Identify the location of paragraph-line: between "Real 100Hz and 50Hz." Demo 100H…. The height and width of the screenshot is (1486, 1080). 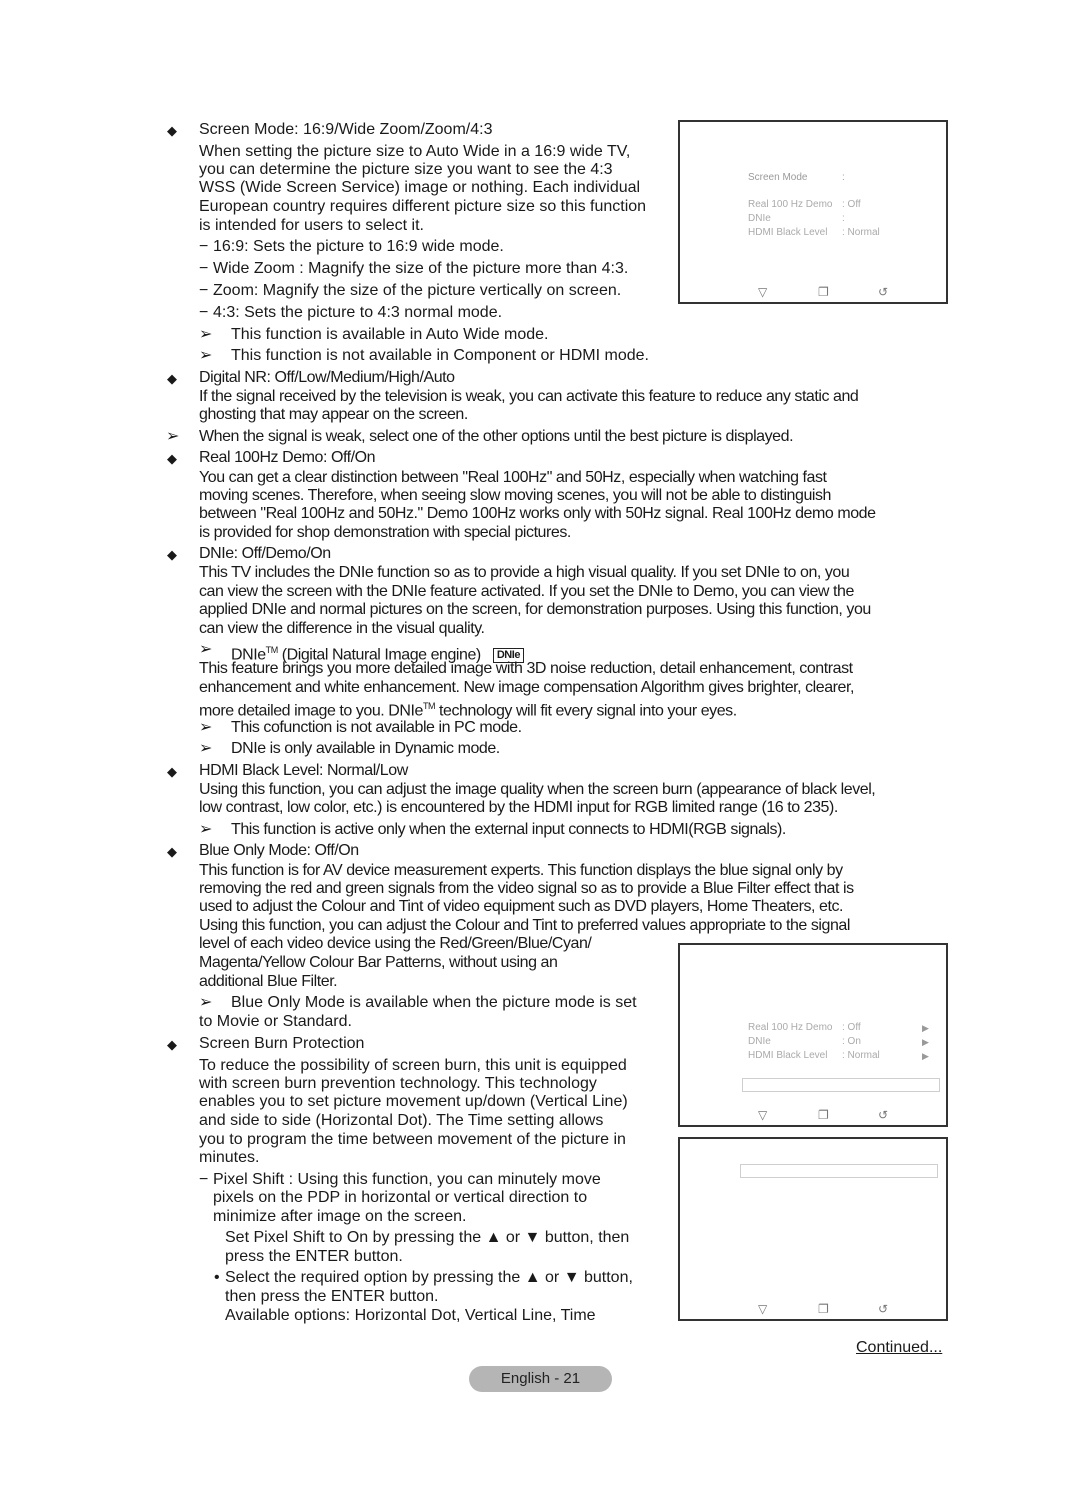
(537, 513).